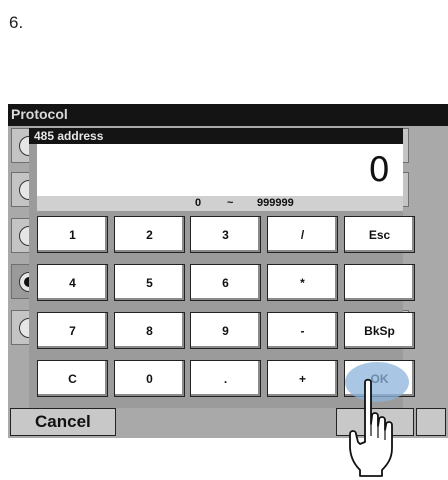 The width and height of the screenshot is (448, 480). What do you see at coordinates (72, 282) in the screenshot?
I see `key-4: 4` at bounding box center [72, 282].